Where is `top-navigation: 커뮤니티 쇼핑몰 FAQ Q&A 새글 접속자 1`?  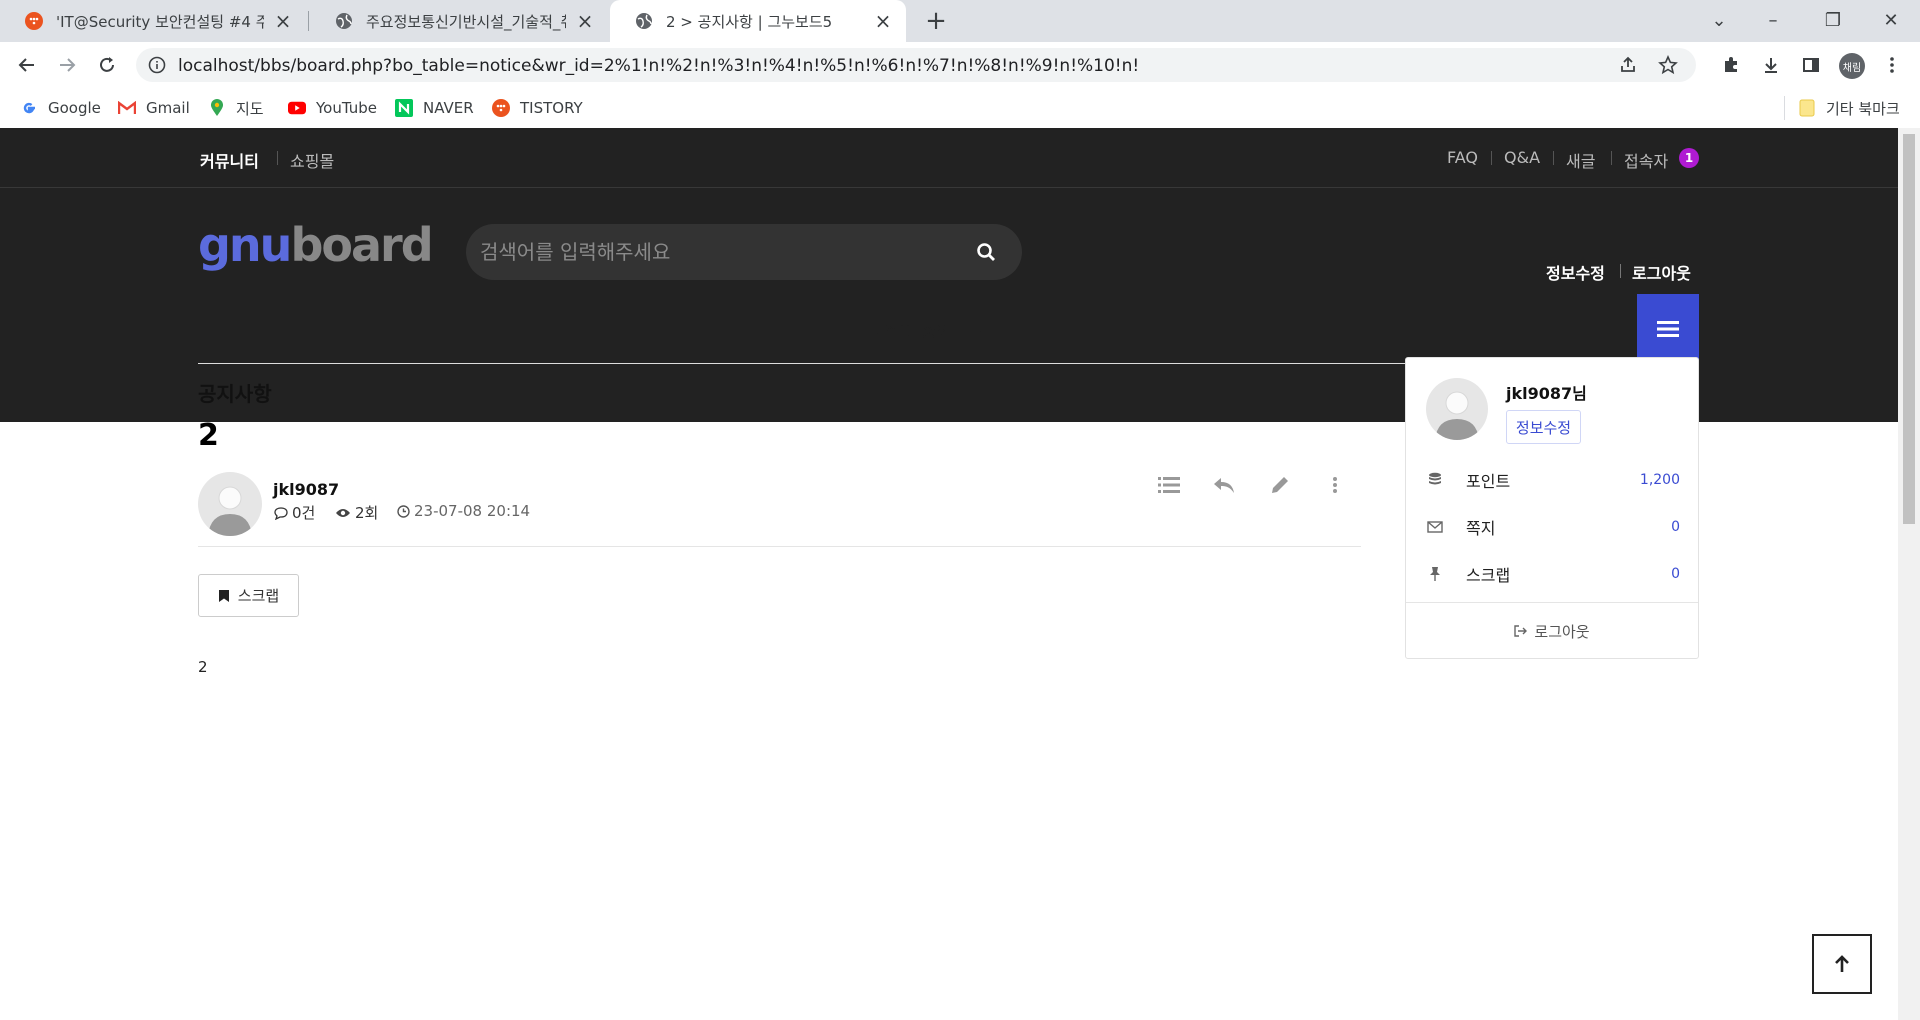
top-navigation: 커뮤니티 쇼핑몰 FAQ Q&A 새글 접속자 1 is located at coordinates (949, 158).